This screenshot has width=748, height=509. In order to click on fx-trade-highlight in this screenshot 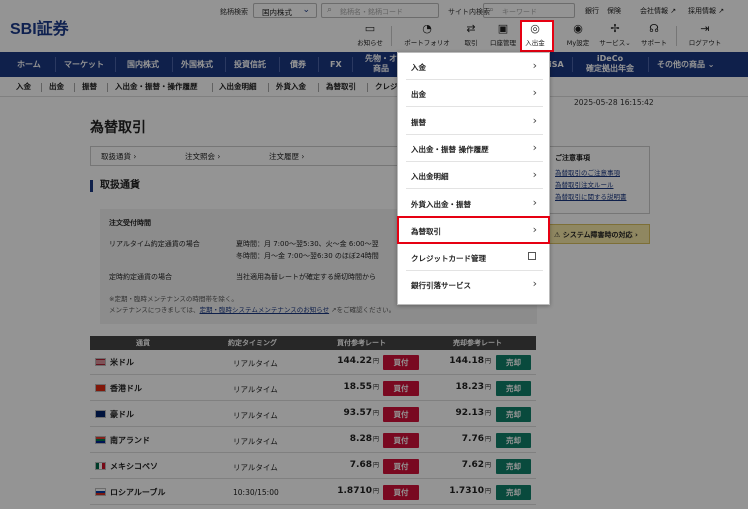, I will do `click(473, 230)`.